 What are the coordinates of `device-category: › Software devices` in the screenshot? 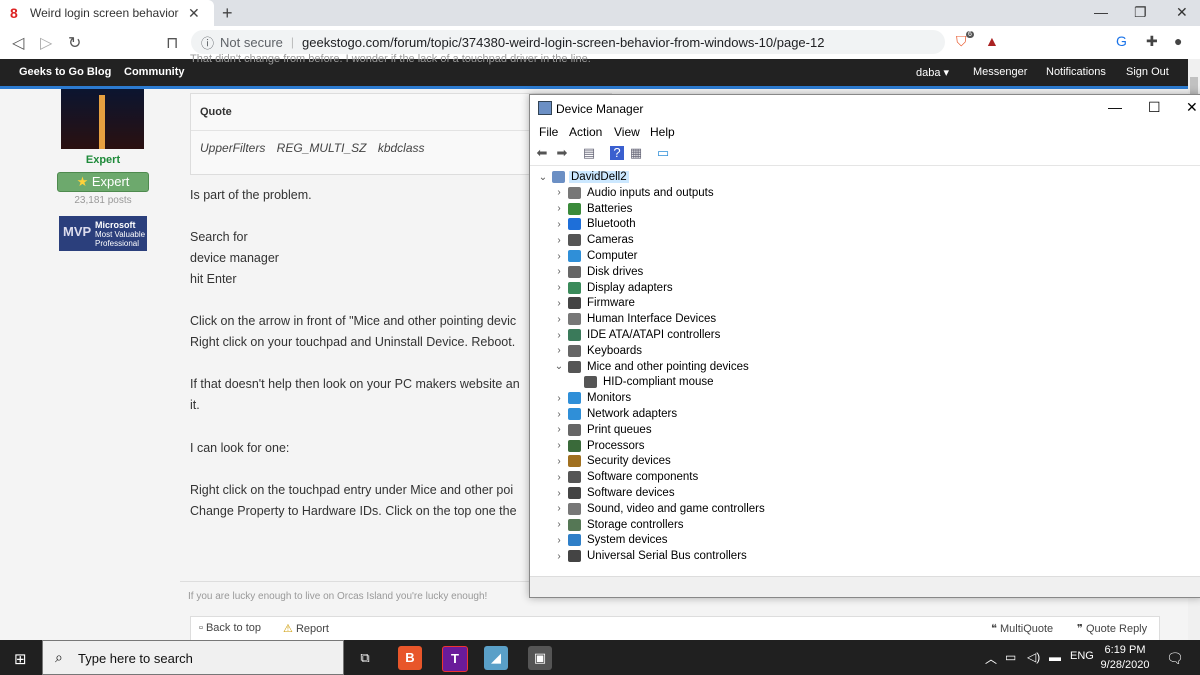 It's located at (614, 493).